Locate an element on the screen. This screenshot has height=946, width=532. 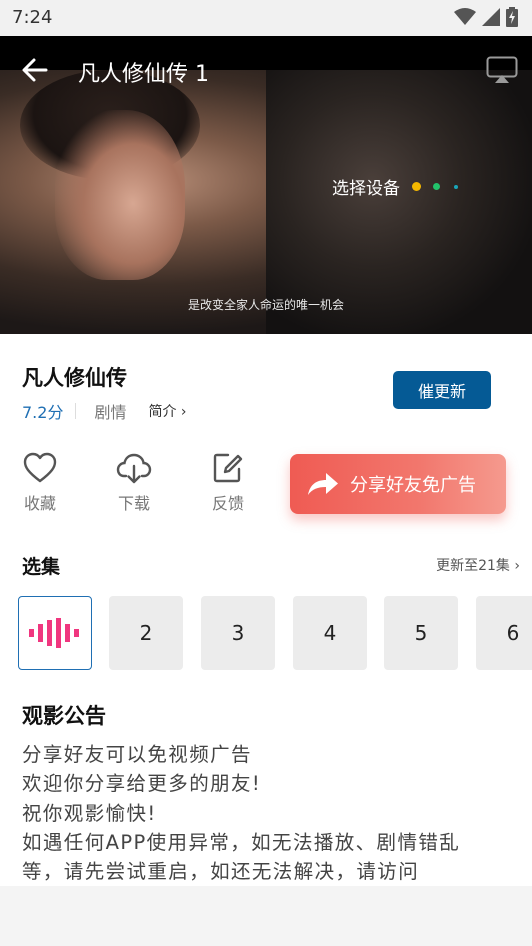
episodes-more-link: 更新至21集 › is located at coordinates (478, 565).